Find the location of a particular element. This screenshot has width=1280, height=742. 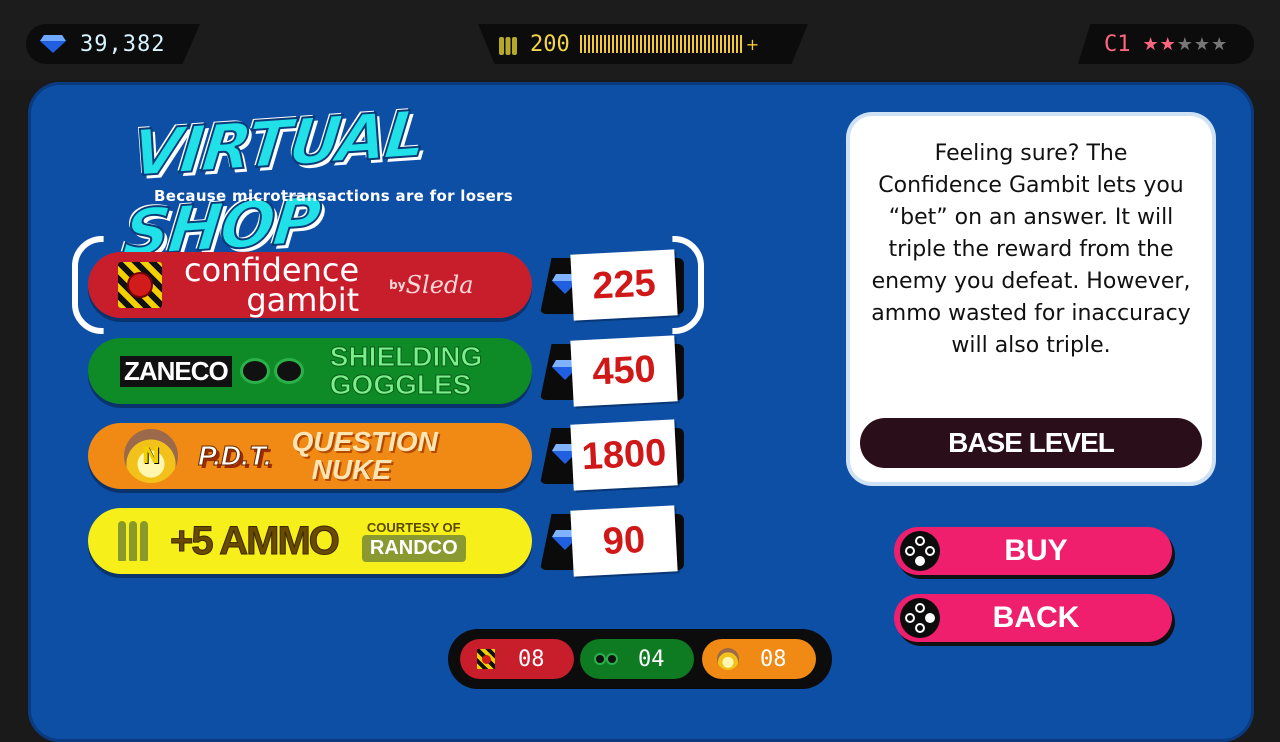

nuke-icon is located at coordinates (728, 659).